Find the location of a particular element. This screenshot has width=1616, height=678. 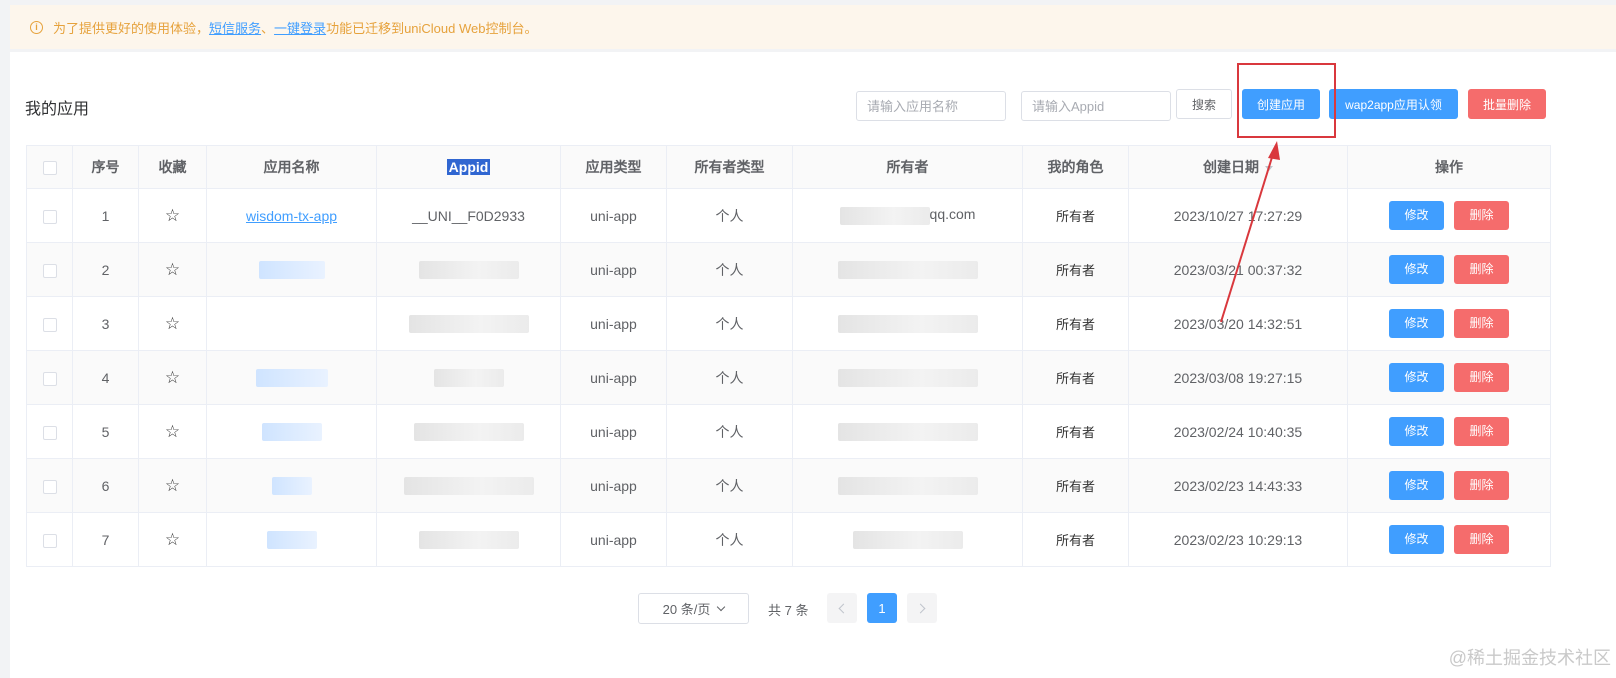

pager-total: 共 7 条 is located at coordinates (788, 610).